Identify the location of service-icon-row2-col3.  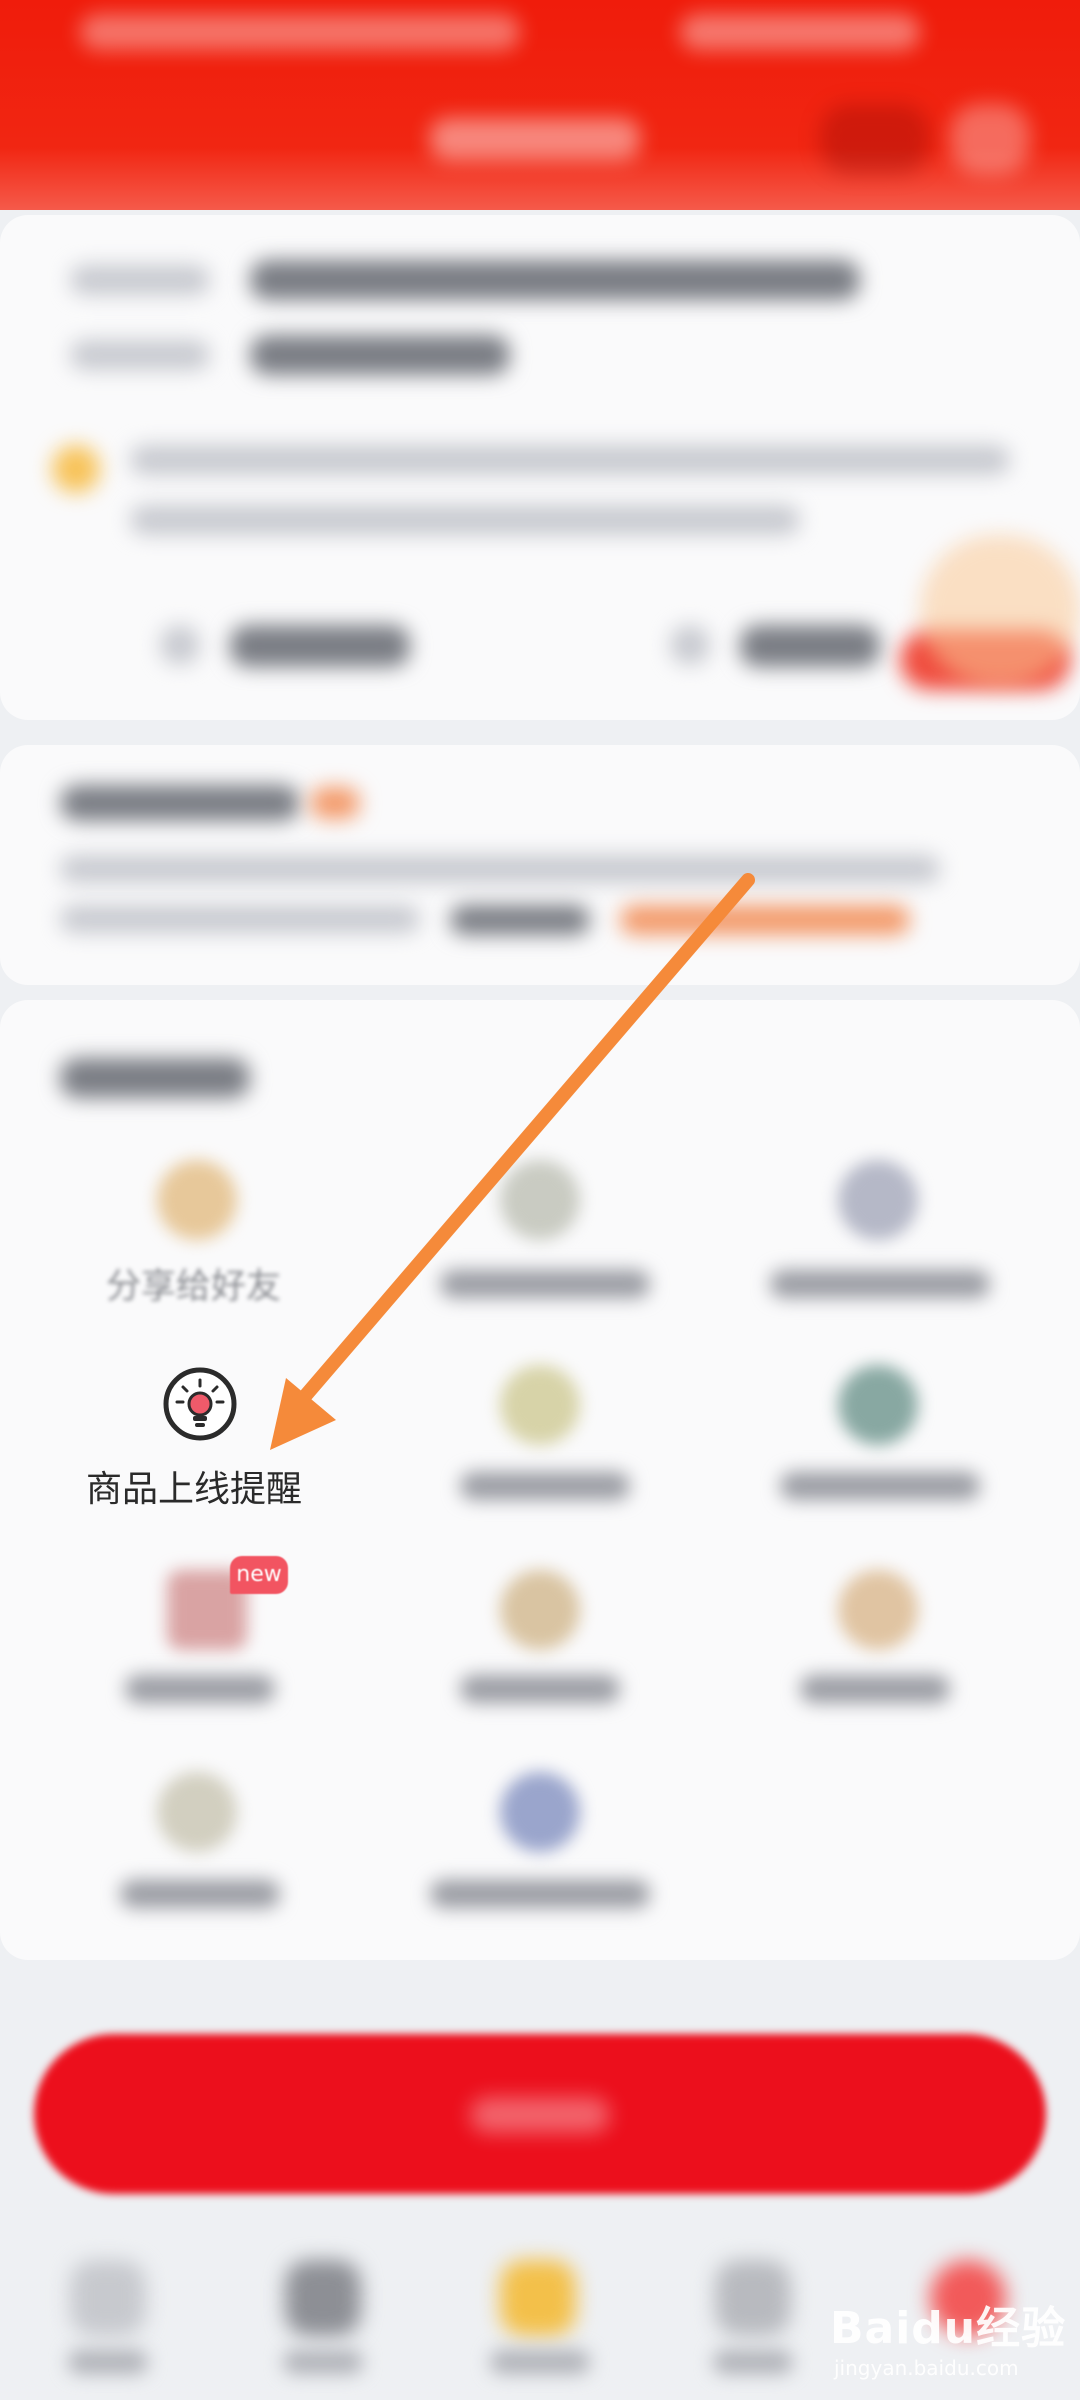
(878, 1405).